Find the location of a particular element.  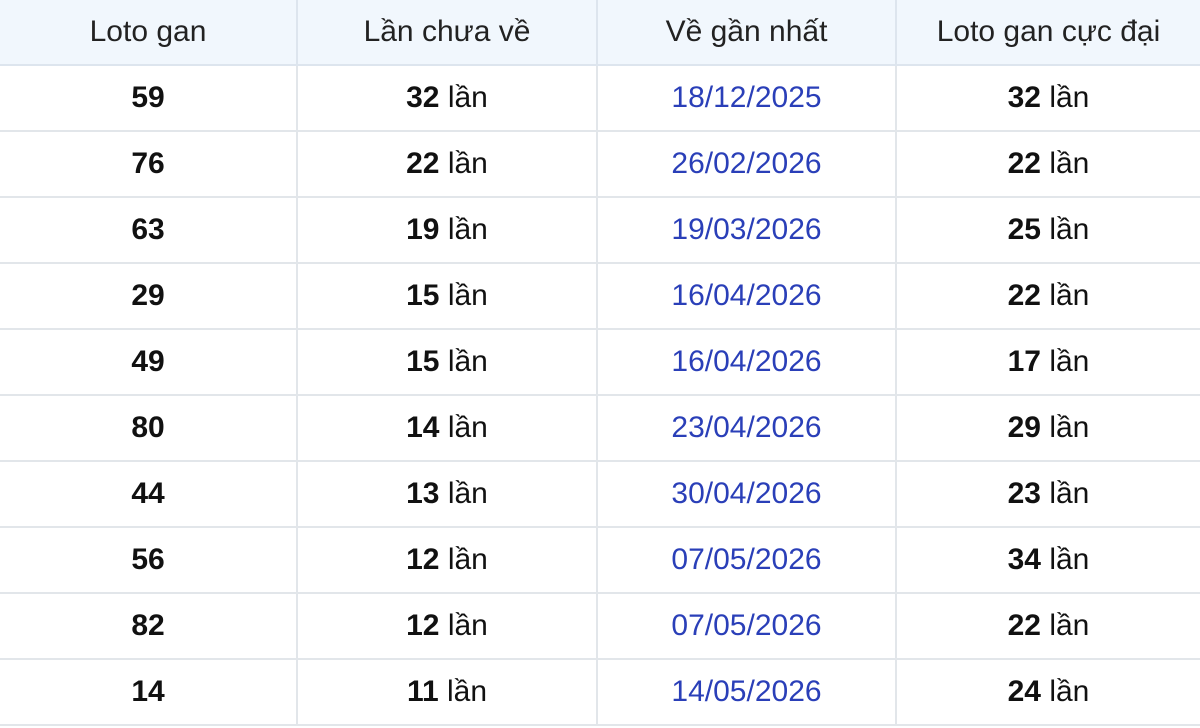

max-gap-cell: 23 lần is located at coordinates (1048, 494).